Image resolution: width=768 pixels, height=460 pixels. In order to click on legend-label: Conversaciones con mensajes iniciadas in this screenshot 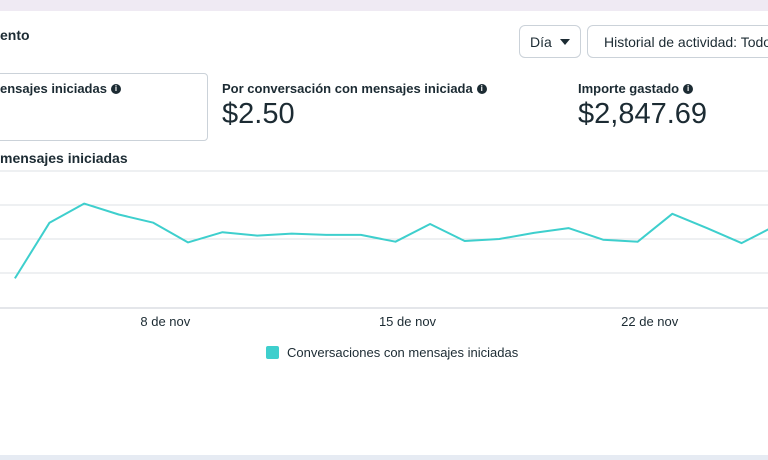, I will do `click(403, 352)`.